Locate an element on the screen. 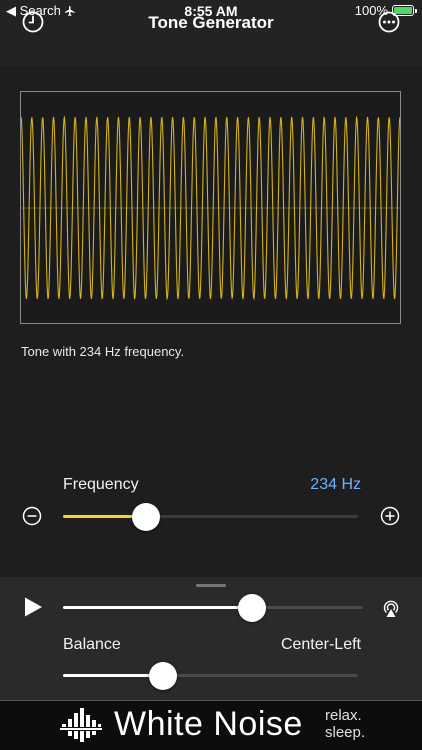 Image resolution: width=422 pixels, height=750 pixels. increase-frequency-button is located at coordinates (390, 516).